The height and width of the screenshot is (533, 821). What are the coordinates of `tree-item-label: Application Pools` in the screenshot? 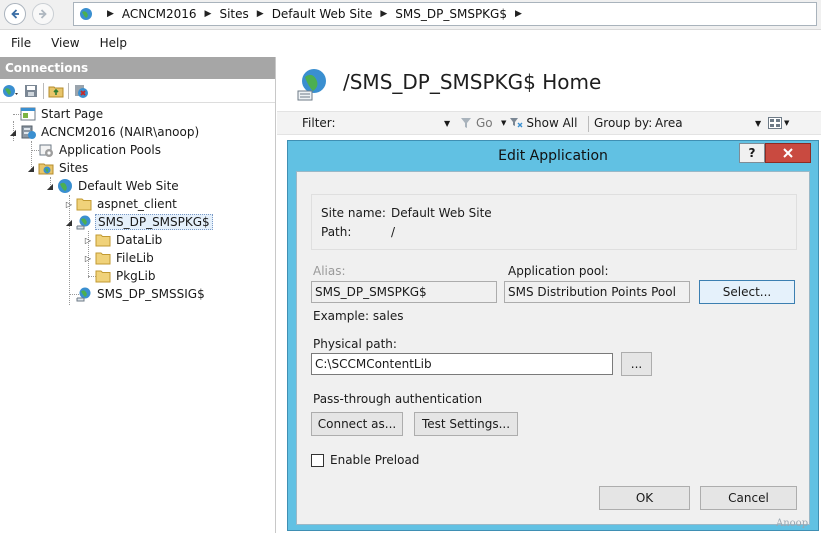 It's located at (110, 150).